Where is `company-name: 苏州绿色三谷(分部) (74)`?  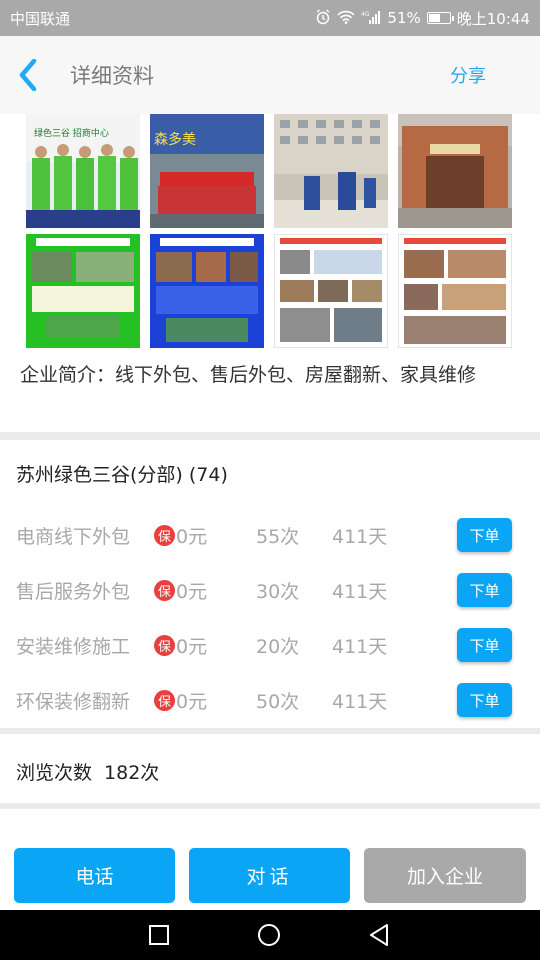 company-name: 苏州绿色三谷(分部) (74) is located at coordinates (122, 475).